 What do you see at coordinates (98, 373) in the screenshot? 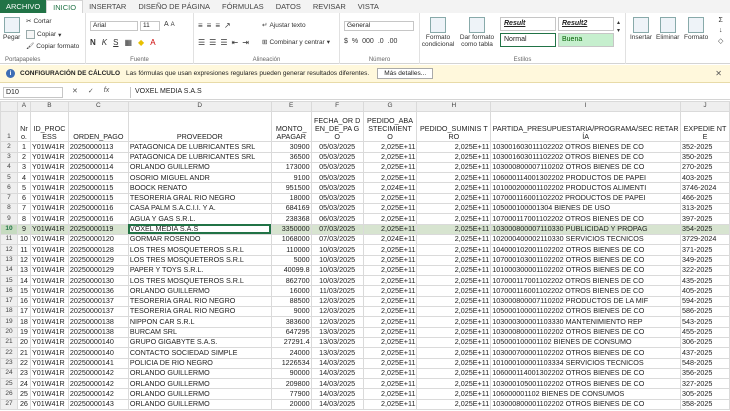
I see `cell: 20250000142` at bounding box center [98, 373].